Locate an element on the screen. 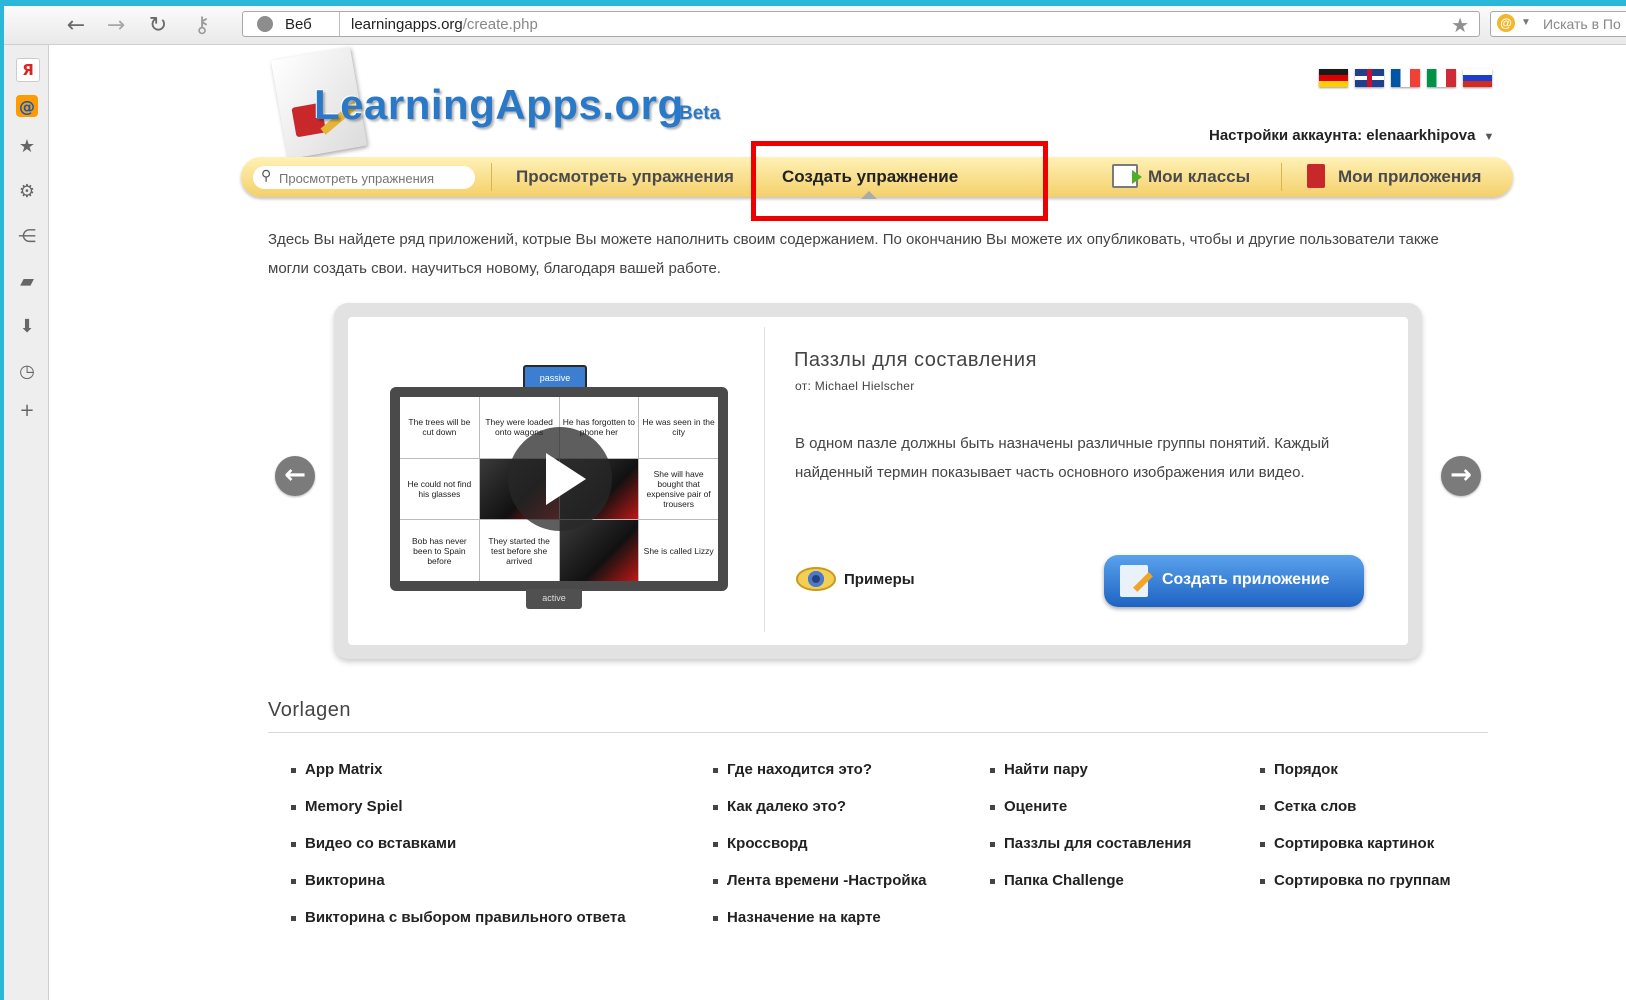 The height and width of the screenshot is (1000, 1626). template-link: Оцените is located at coordinates (1089, 814).